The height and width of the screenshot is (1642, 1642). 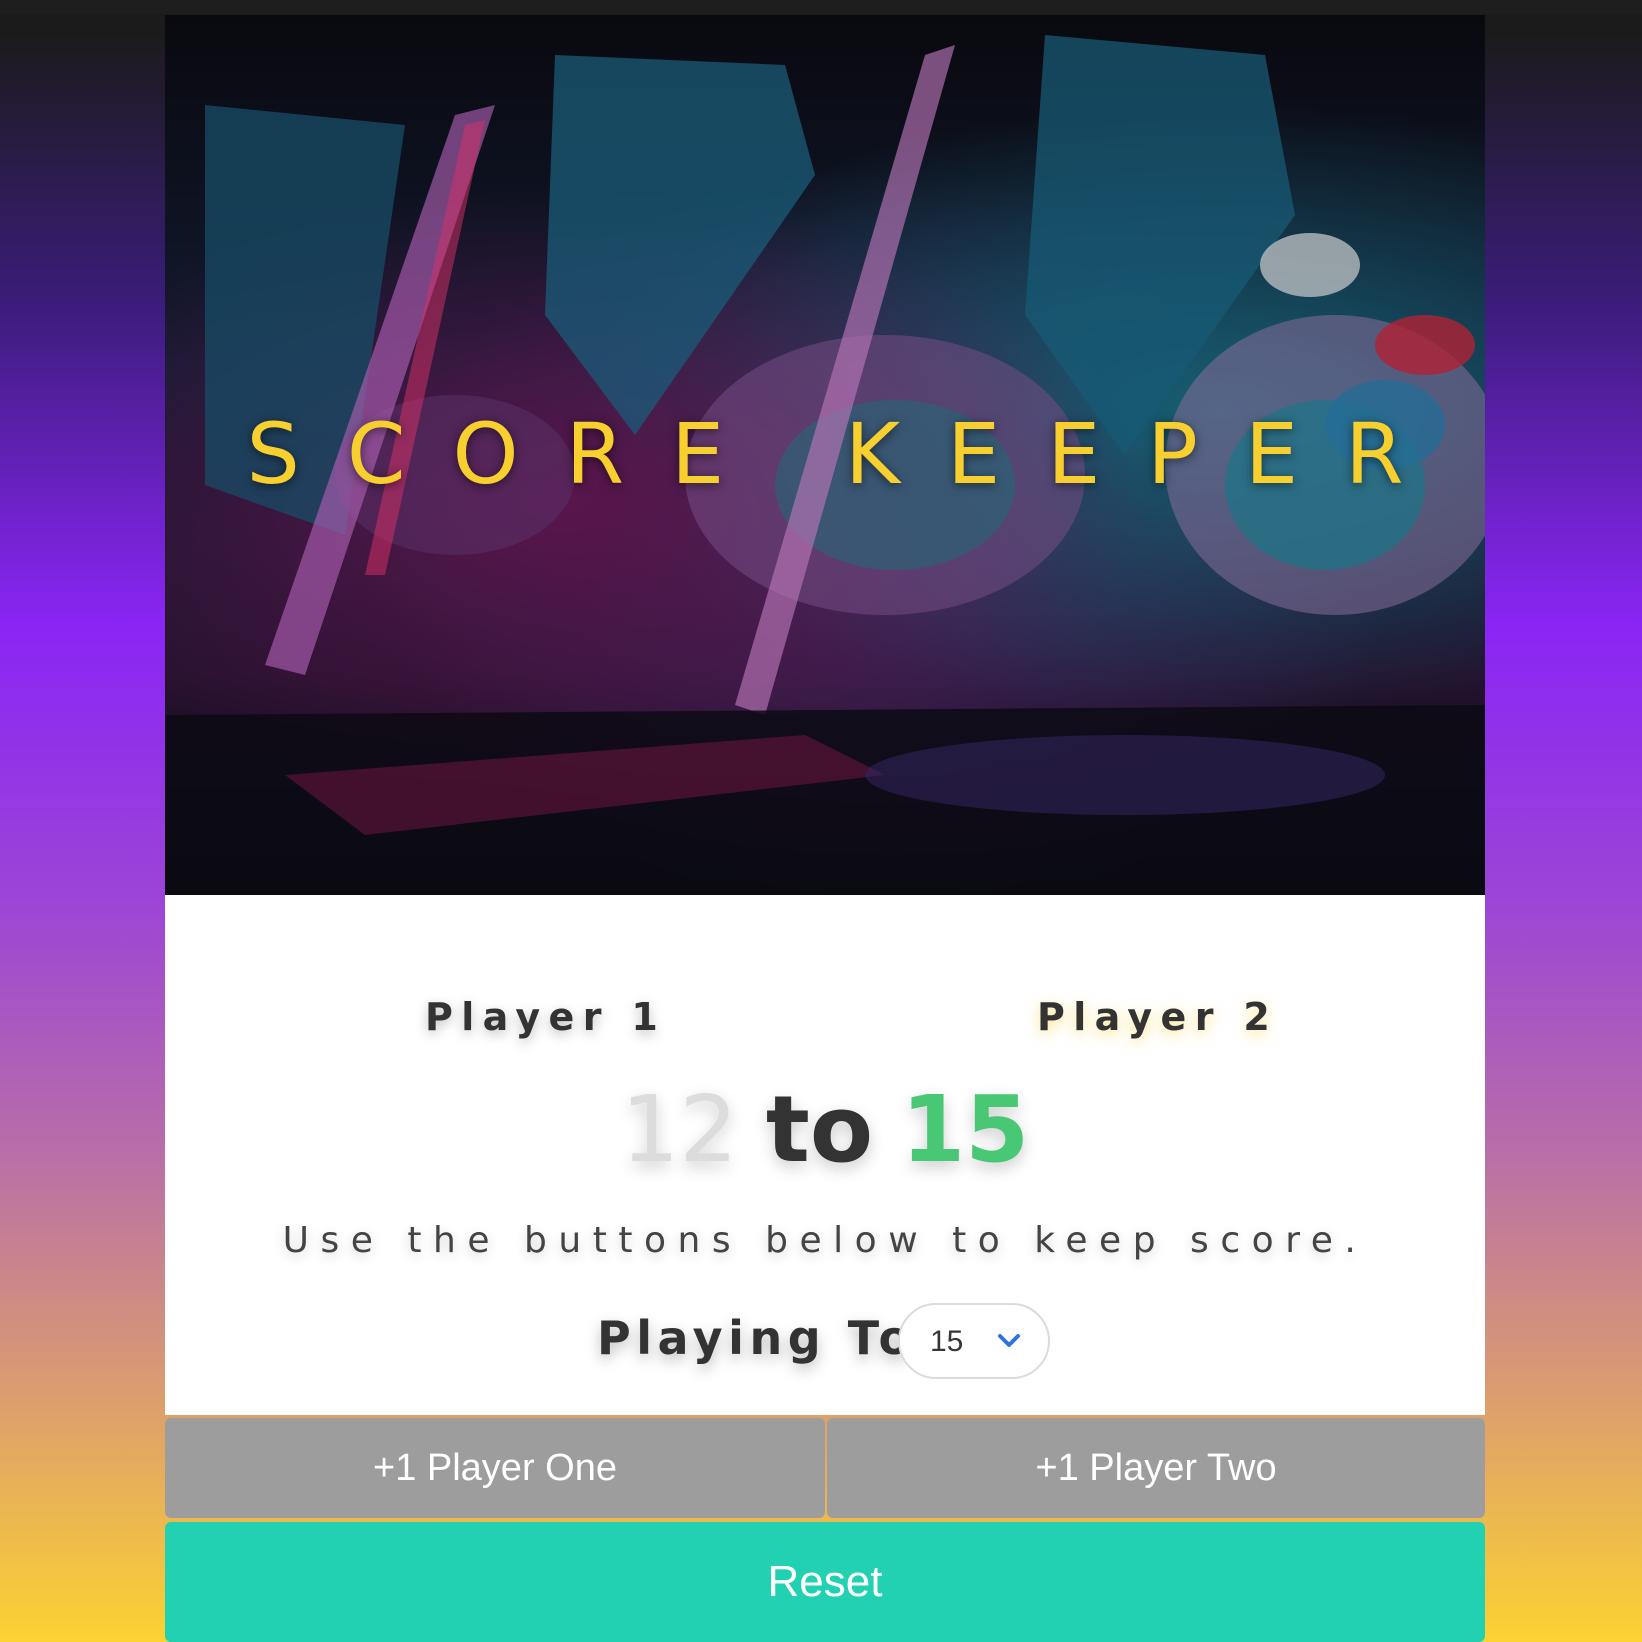 I want to click on page-title: SCORE KEEPER, so click(x=848, y=454).